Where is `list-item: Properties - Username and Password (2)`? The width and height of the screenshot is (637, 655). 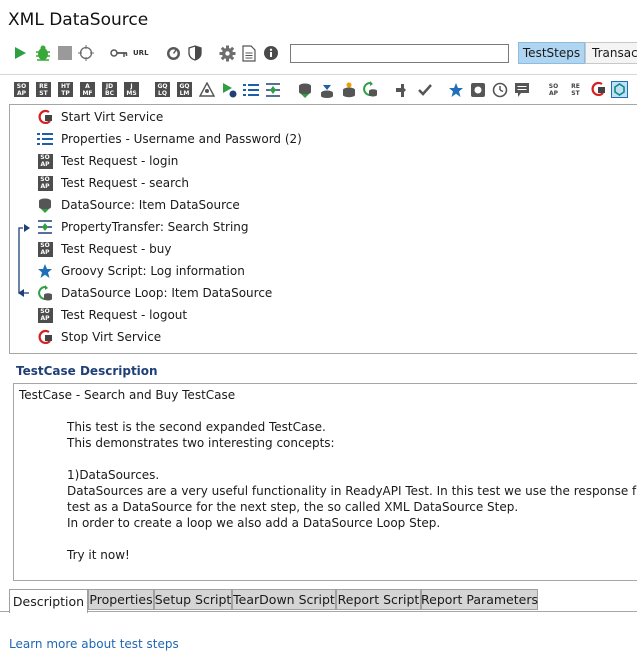 list-item: Properties - Username and Password (2) is located at coordinates (169, 139).